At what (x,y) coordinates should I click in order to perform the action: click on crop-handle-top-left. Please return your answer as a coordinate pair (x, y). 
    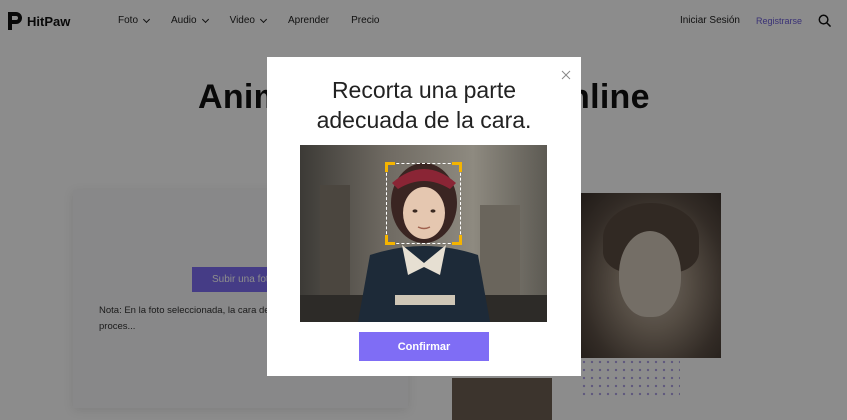
    Looking at the image, I should click on (390, 167).